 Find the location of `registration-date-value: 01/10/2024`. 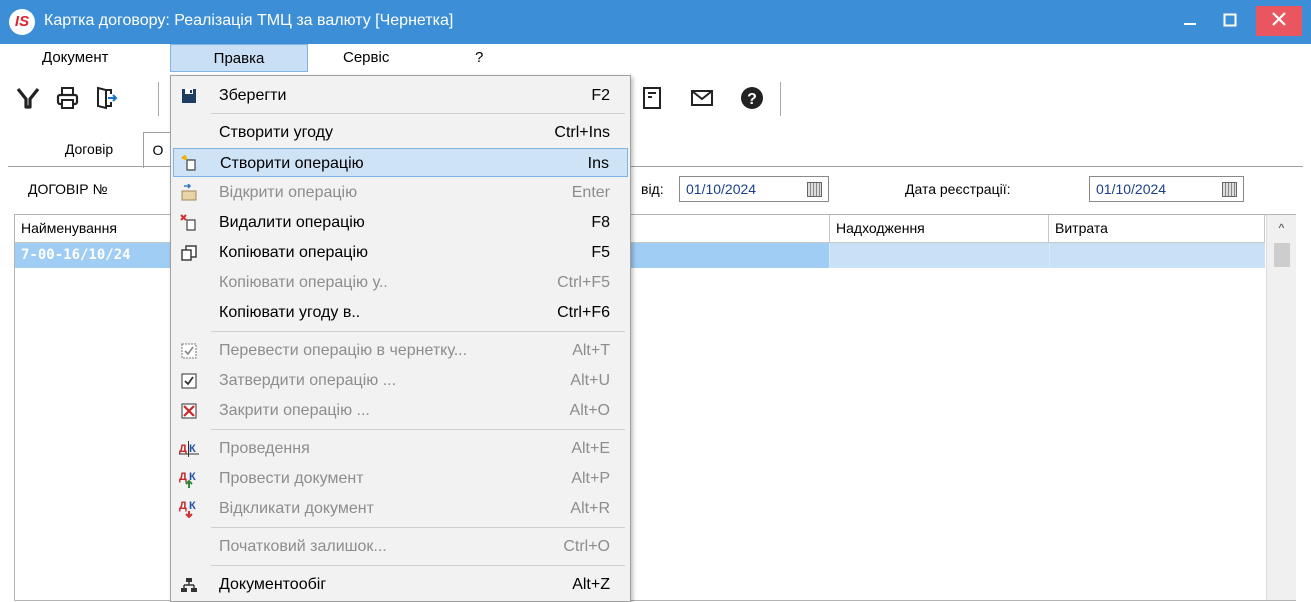

registration-date-value: 01/10/2024 is located at coordinates (1131, 189).